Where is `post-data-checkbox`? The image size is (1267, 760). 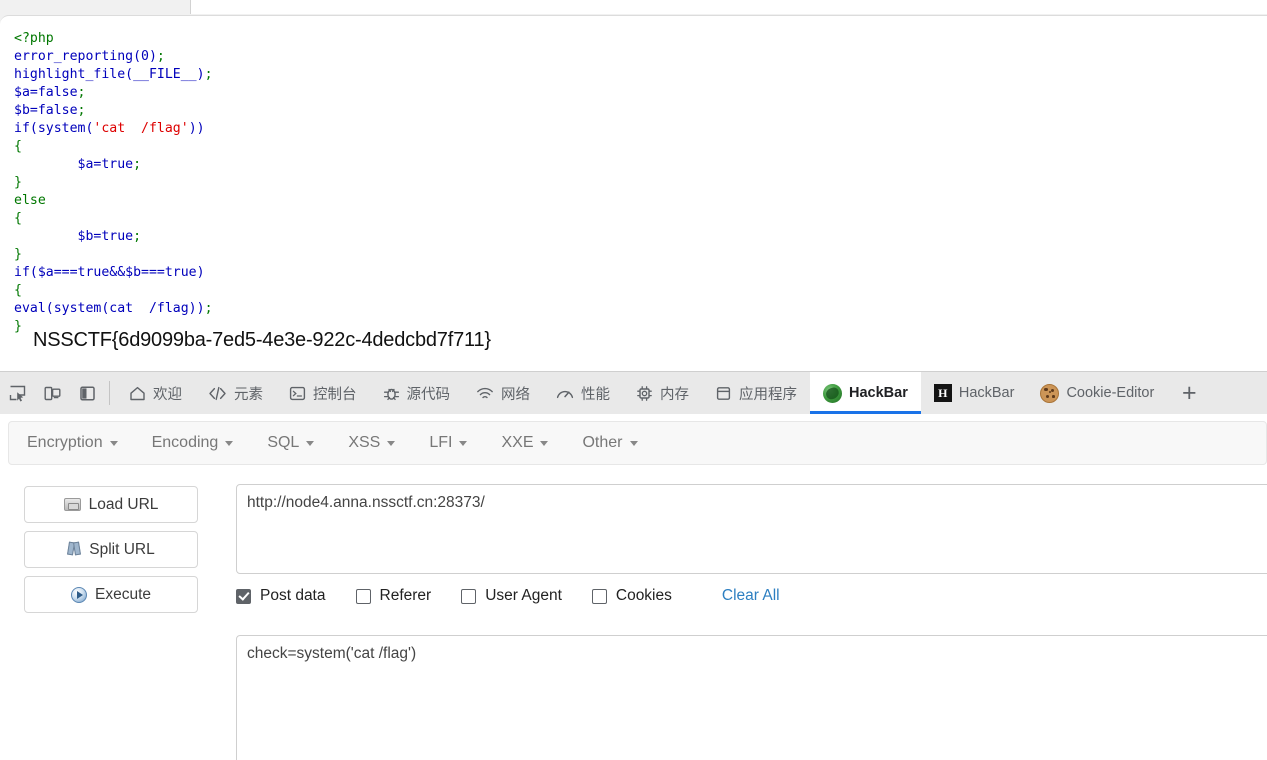 post-data-checkbox is located at coordinates (243, 596).